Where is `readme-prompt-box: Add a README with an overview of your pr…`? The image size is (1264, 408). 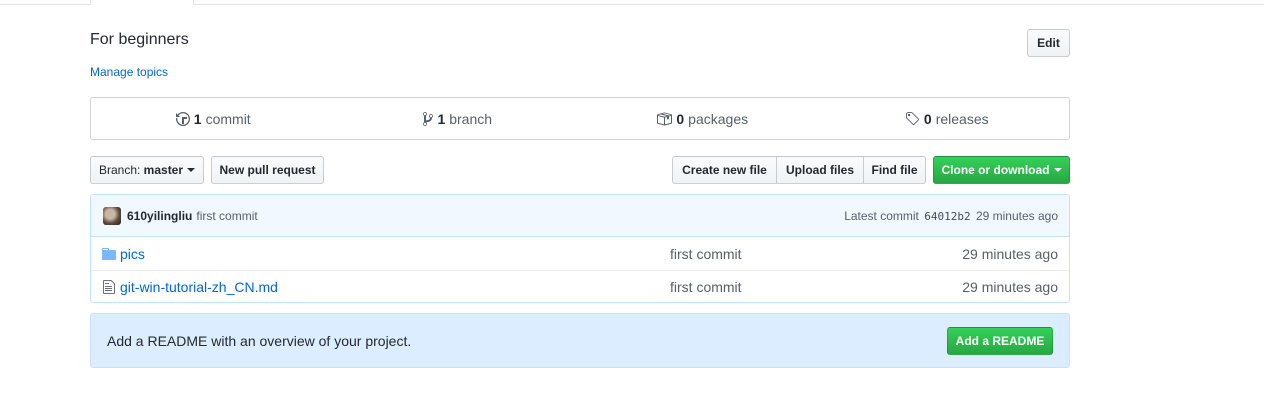
readme-prompt-box: Add a README with an overview of your pr… is located at coordinates (580, 340).